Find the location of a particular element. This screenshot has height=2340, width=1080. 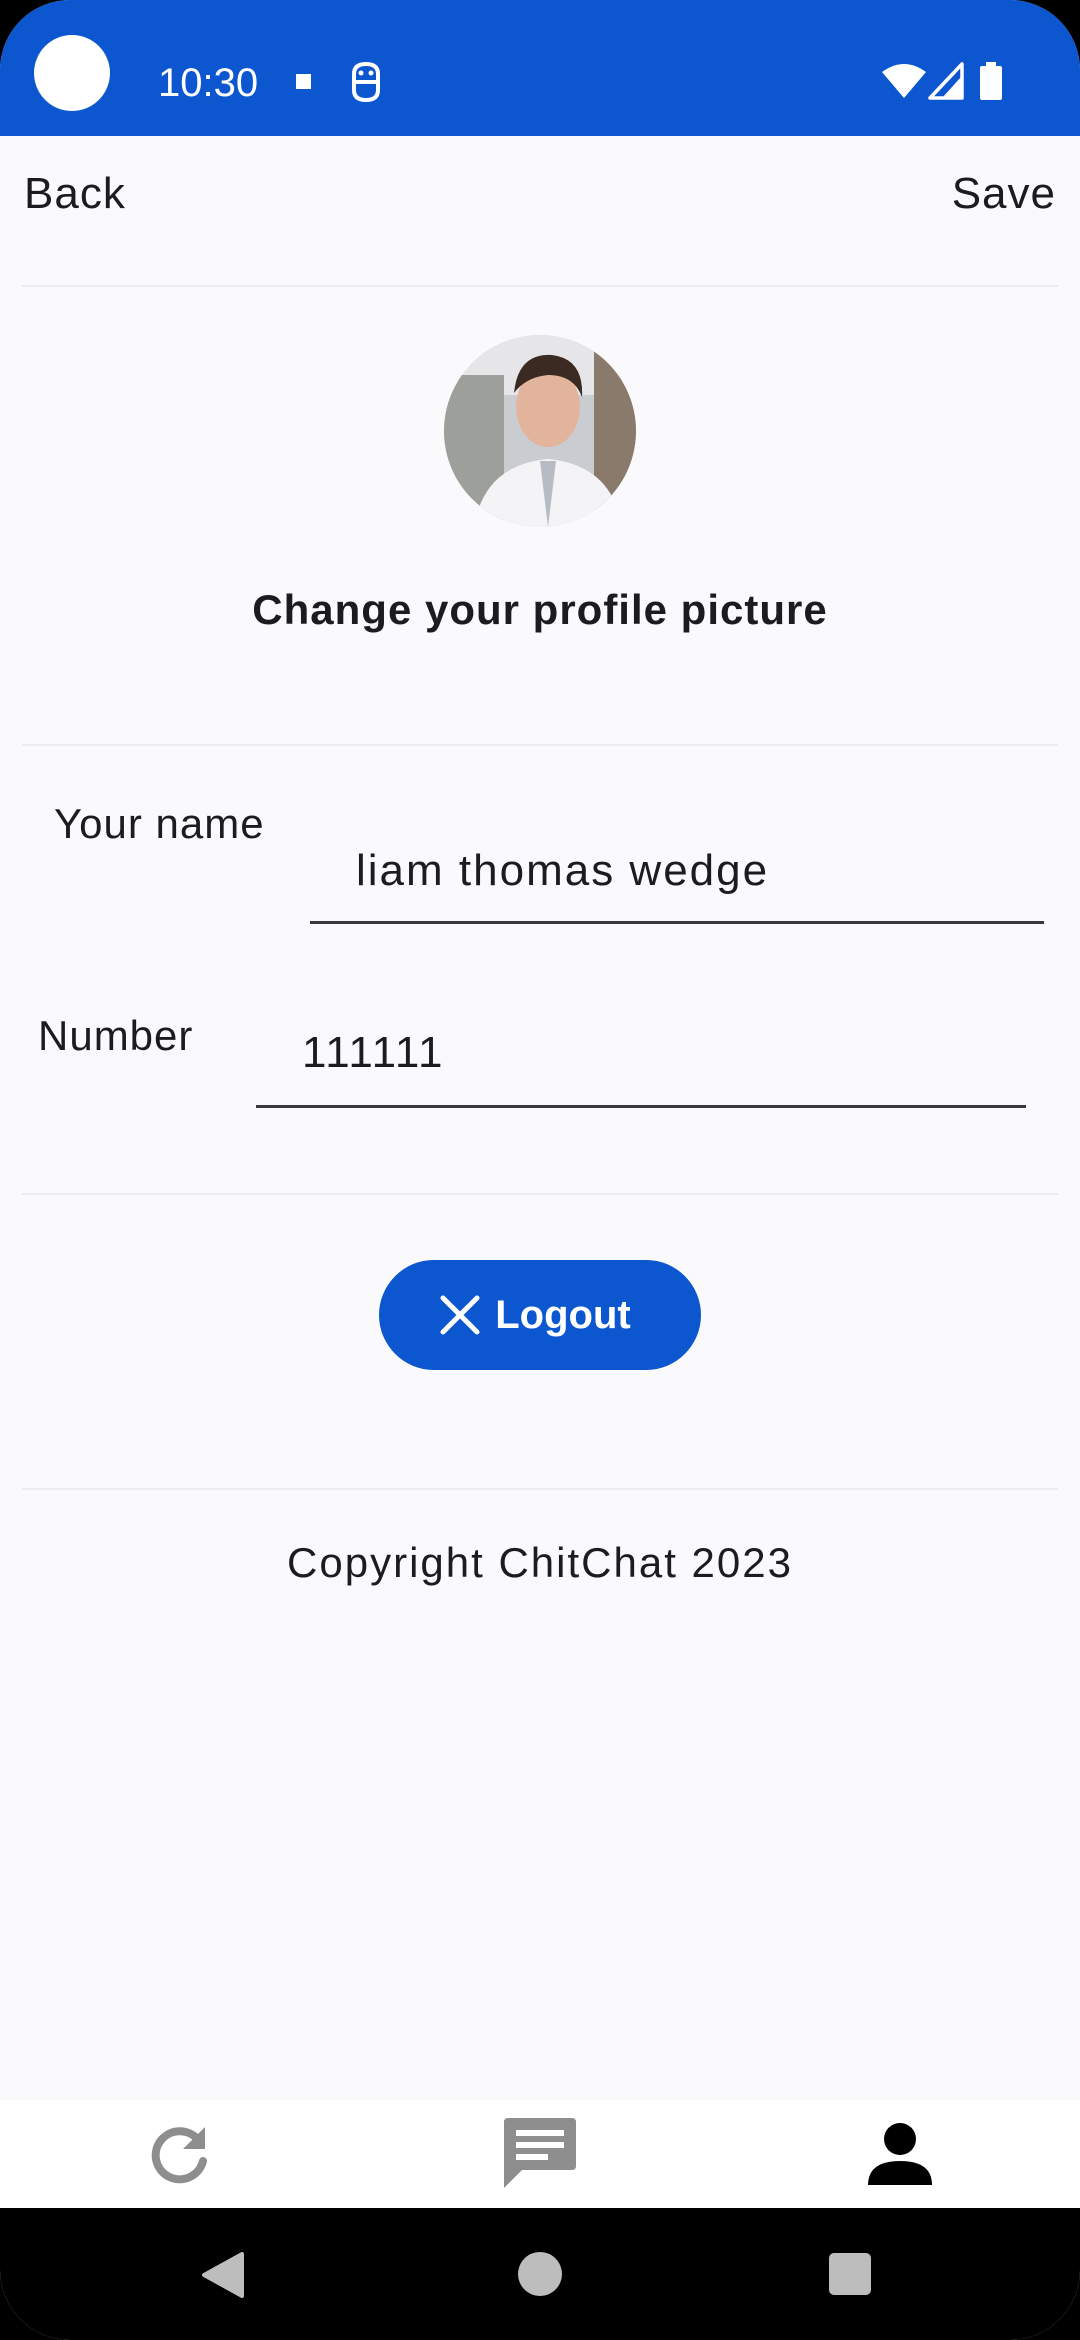

status-bar: 10:30 is located at coordinates (540, 68).